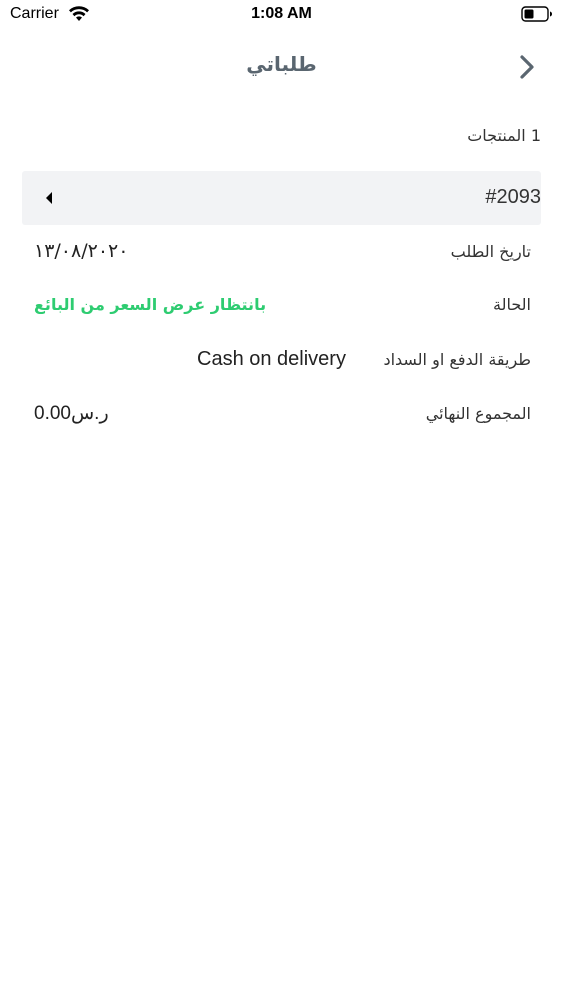  What do you see at coordinates (281, 198) in the screenshot?
I see `order-header: #2093` at bounding box center [281, 198].